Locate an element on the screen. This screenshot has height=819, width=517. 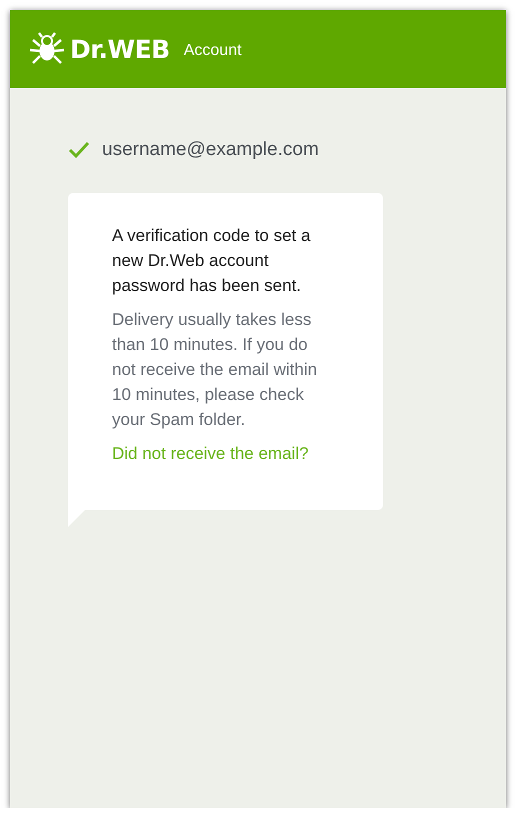
resend-link: Did not receive the email? is located at coordinates (210, 453).